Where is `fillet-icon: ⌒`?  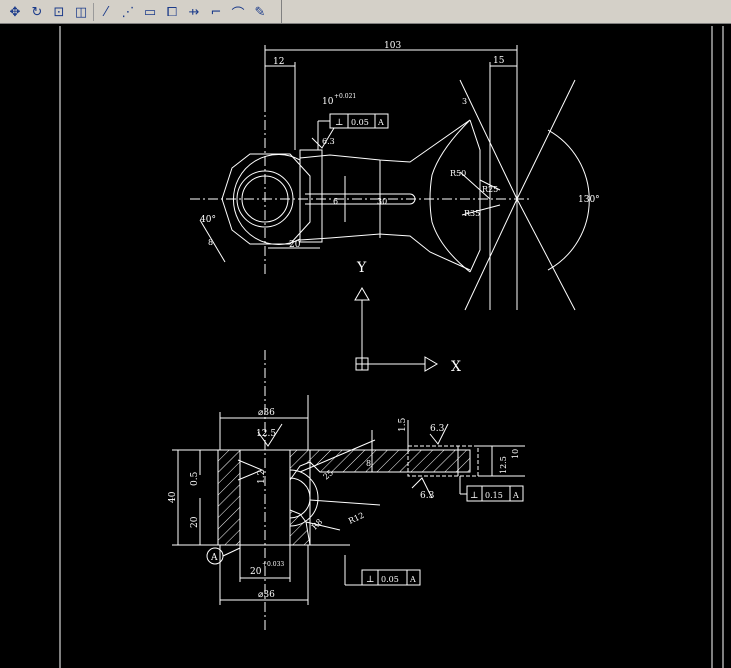 fillet-icon: ⌒ is located at coordinates (238, 14).